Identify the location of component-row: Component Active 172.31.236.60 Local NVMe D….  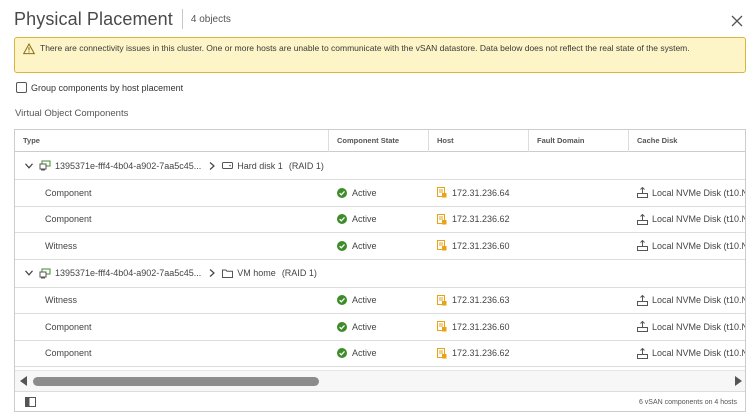
(380, 327).